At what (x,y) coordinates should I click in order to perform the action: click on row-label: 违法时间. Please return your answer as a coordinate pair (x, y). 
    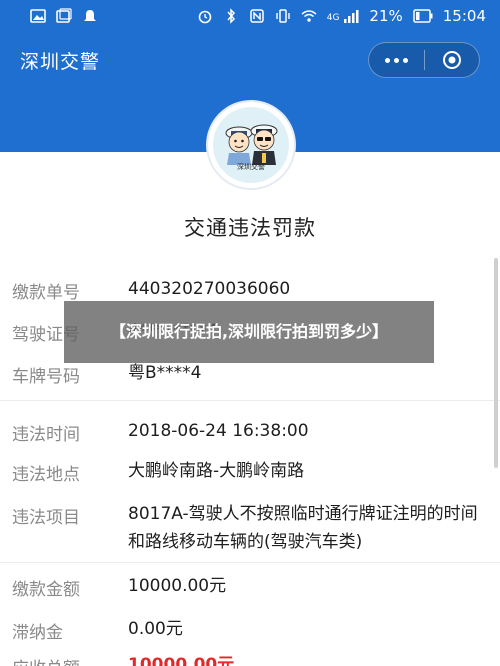
    Looking at the image, I should click on (46, 435).